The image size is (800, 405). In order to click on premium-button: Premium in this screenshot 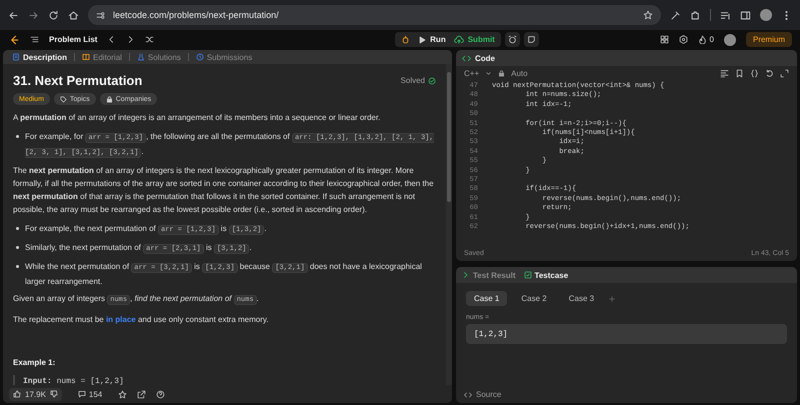, I will do `click(769, 39)`.